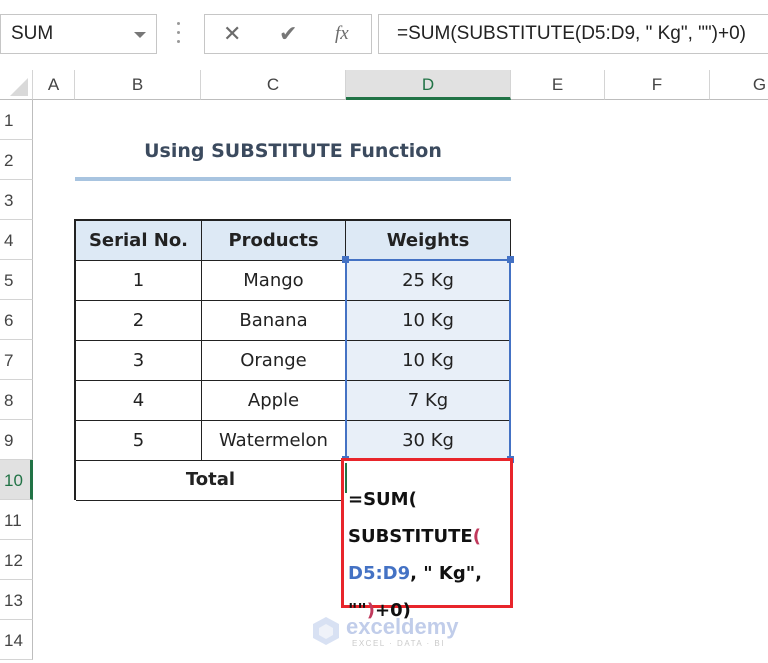 The width and height of the screenshot is (768, 663). I want to click on row-header-10: 10, so click(16, 480).